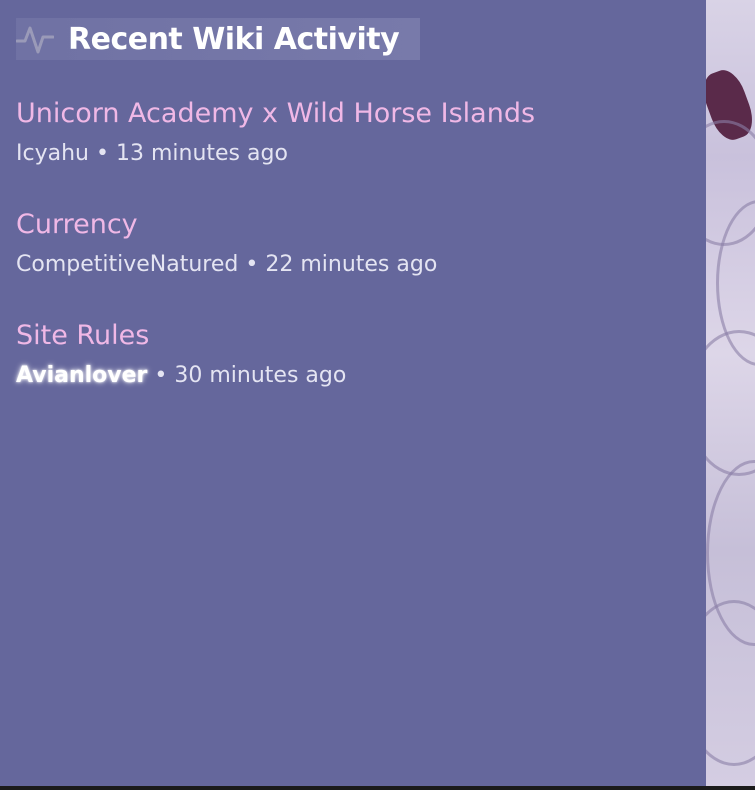  I want to click on activity-meta: CompetitiveNatured • 22 minutes ago, so click(356, 265).